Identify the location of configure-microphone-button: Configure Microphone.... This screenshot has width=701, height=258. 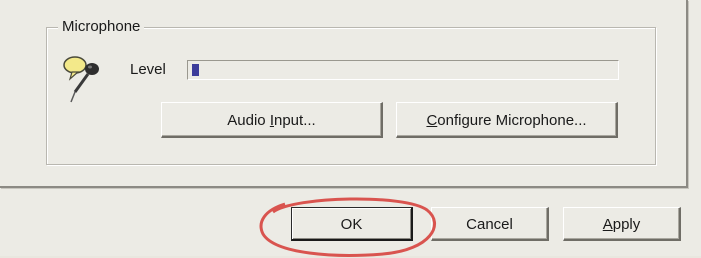
(507, 120).